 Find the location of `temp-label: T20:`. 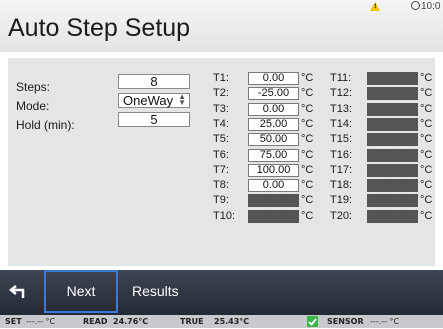

temp-label: T20: is located at coordinates (341, 216).